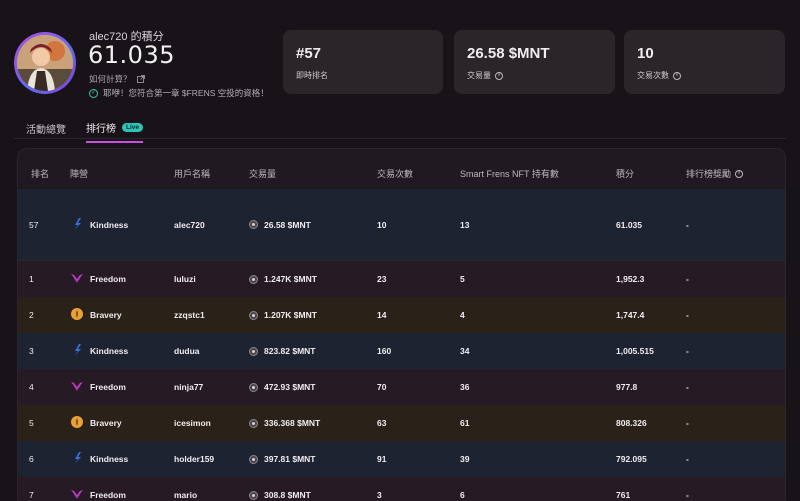 The width and height of the screenshot is (800, 501). What do you see at coordinates (631, 423) in the screenshot?
I see `points-cell: 808.326` at bounding box center [631, 423].